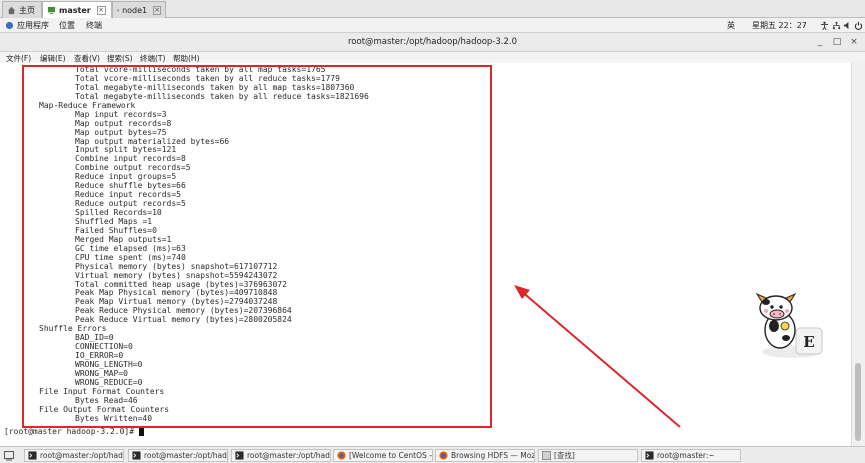  I want to click on taskbar-window-label: root@master:~, so click(686, 455).